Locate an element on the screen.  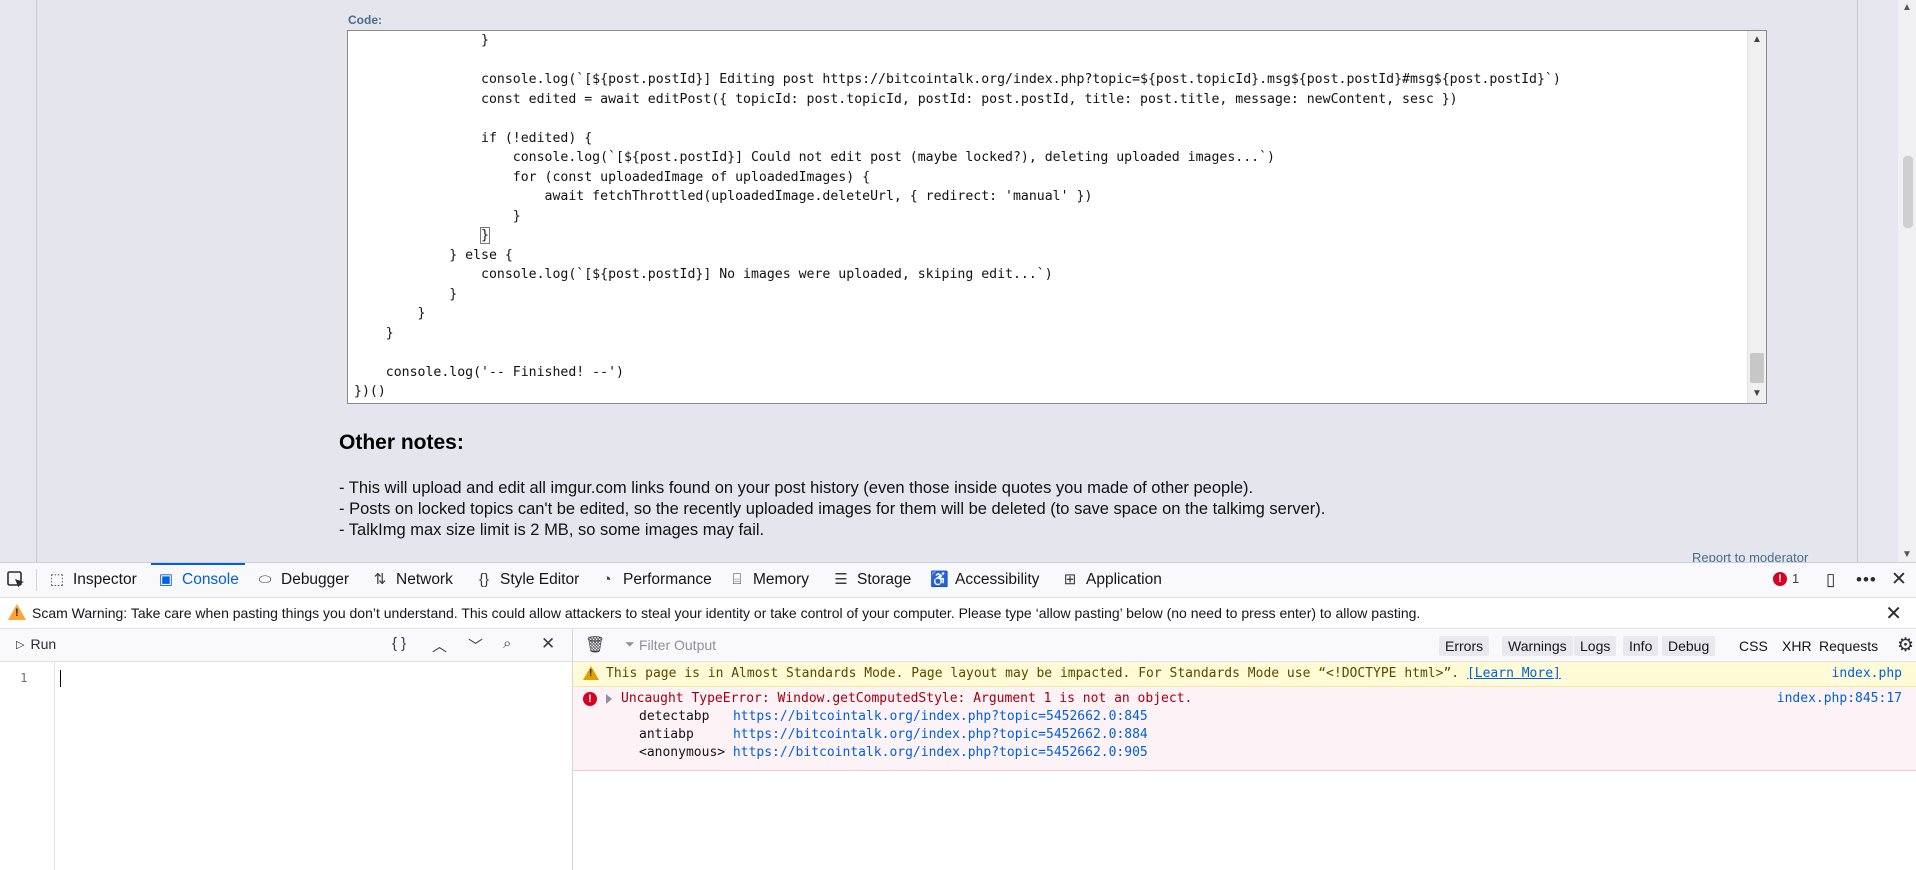
run-label: Run is located at coordinates (43, 644).